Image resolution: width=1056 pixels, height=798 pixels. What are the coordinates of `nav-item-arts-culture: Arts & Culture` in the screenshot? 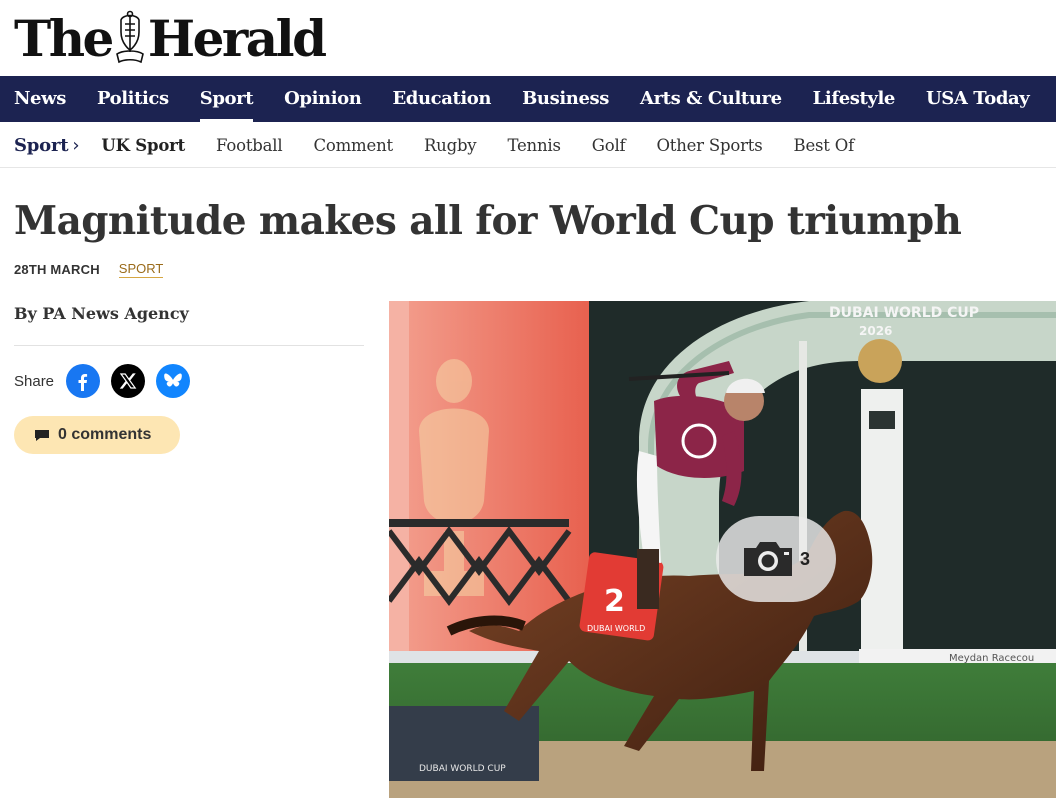 It's located at (711, 99).